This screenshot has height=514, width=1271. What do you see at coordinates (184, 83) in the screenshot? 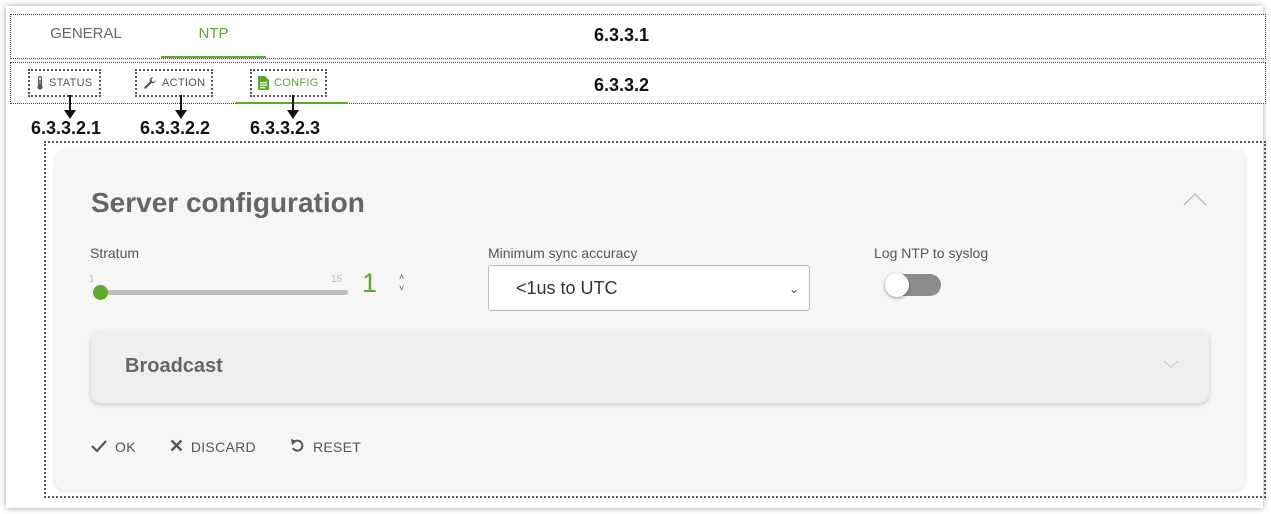
I see `tab-action-label: ACTION` at bounding box center [184, 83].